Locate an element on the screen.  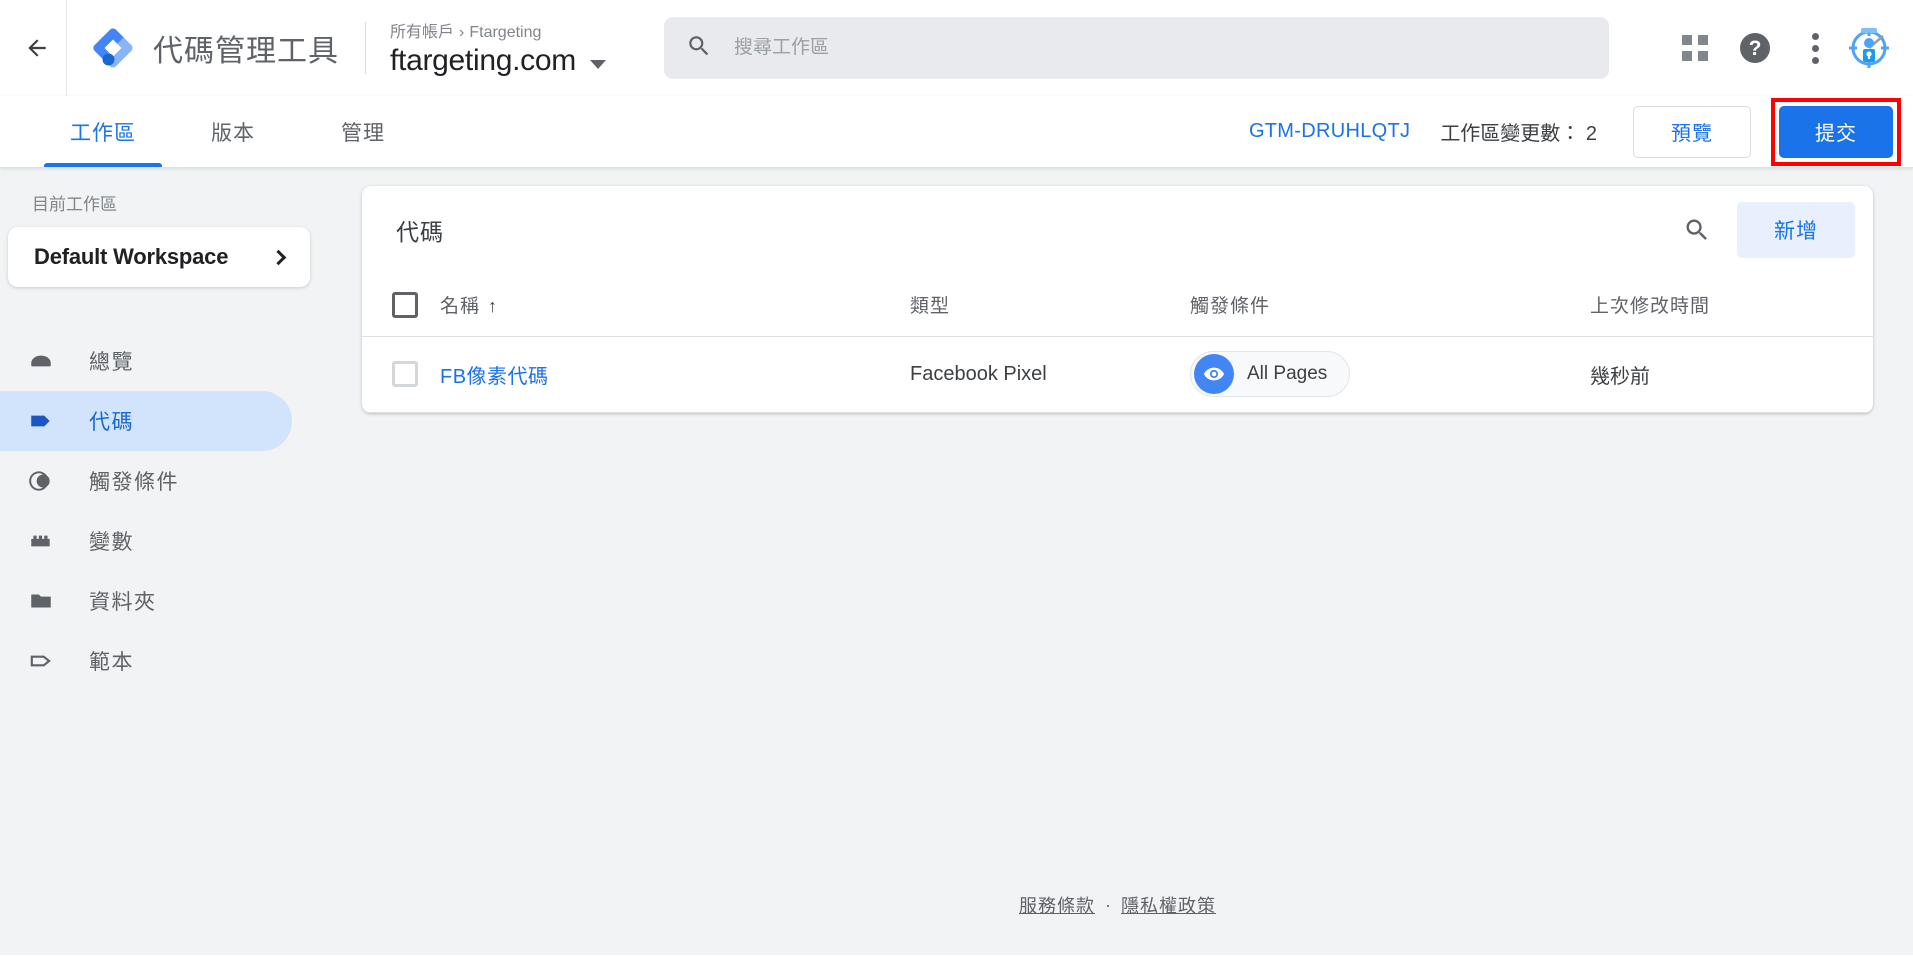
sidebar-item-variables: 變數 is located at coordinates (146, 541).